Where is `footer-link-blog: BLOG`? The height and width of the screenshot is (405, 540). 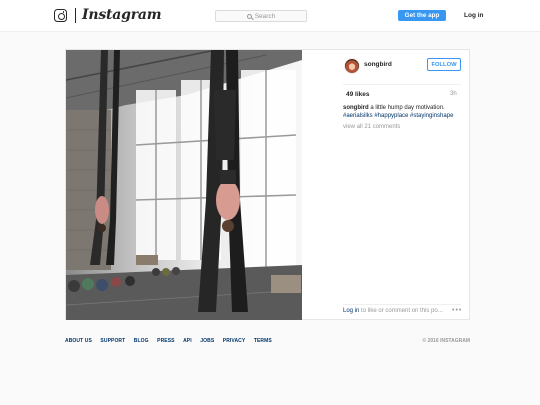
footer-link-blog: BLOG is located at coordinates (141, 341).